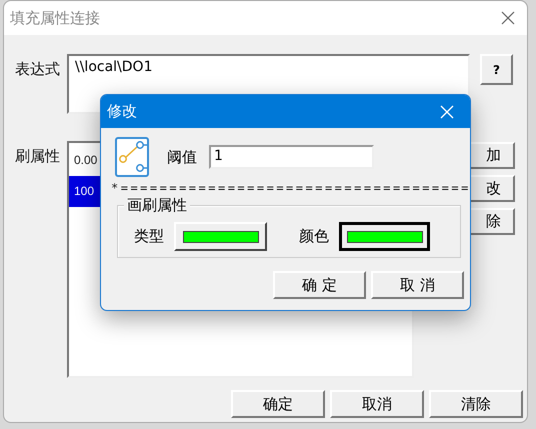 The height and width of the screenshot is (429, 536). What do you see at coordinates (55, 18) in the screenshot?
I see `window-title: 填充属性连接` at bounding box center [55, 18].